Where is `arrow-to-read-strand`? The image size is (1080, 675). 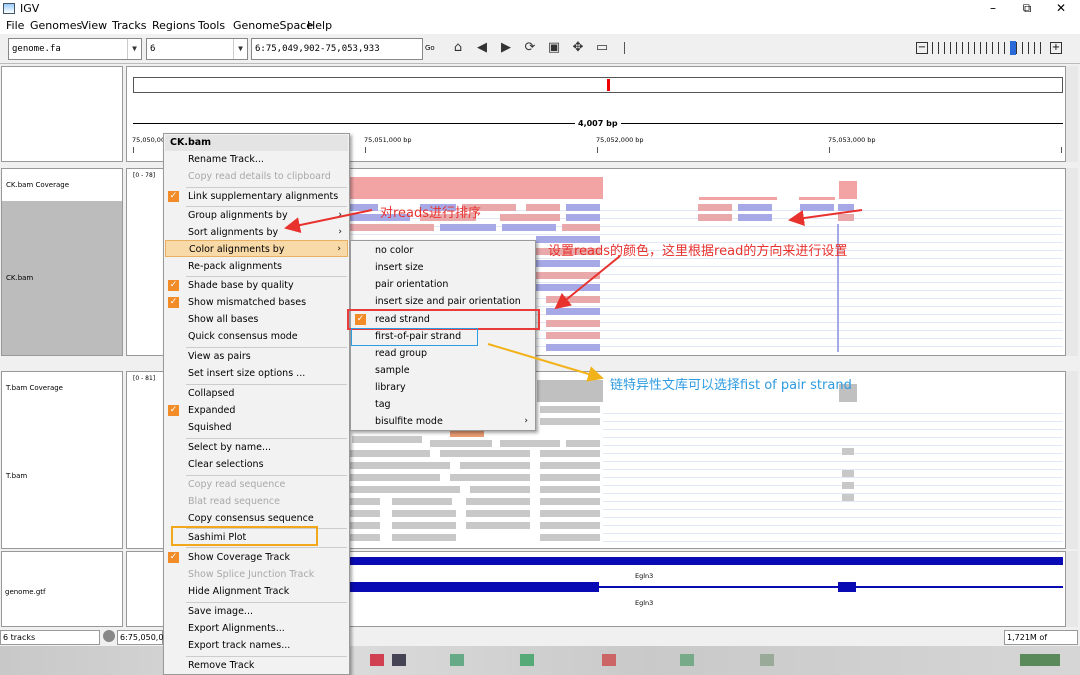
arrow-to-read-strand is located at coordinates (587, 282).